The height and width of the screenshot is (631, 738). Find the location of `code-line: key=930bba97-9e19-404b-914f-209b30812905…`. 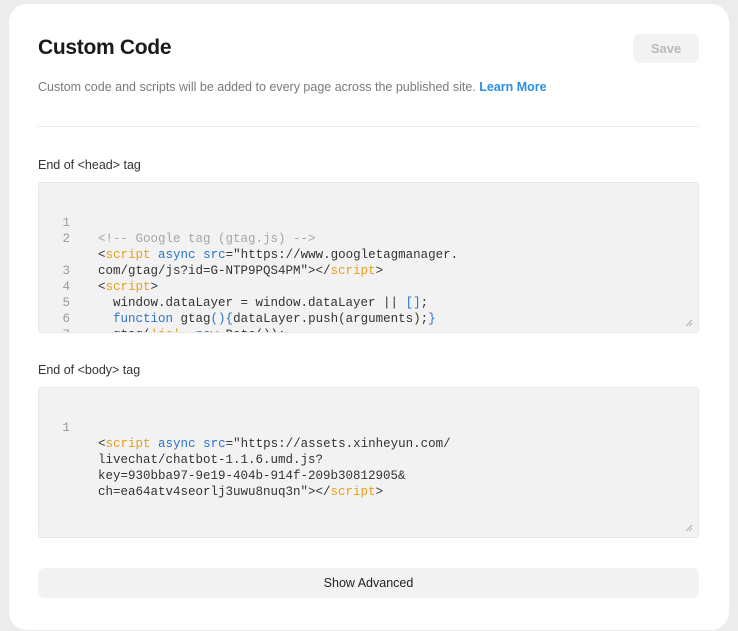

code-line: key=930bba97-9e19-404b-914f-209b30812905… is located at coordinates (368, 459).